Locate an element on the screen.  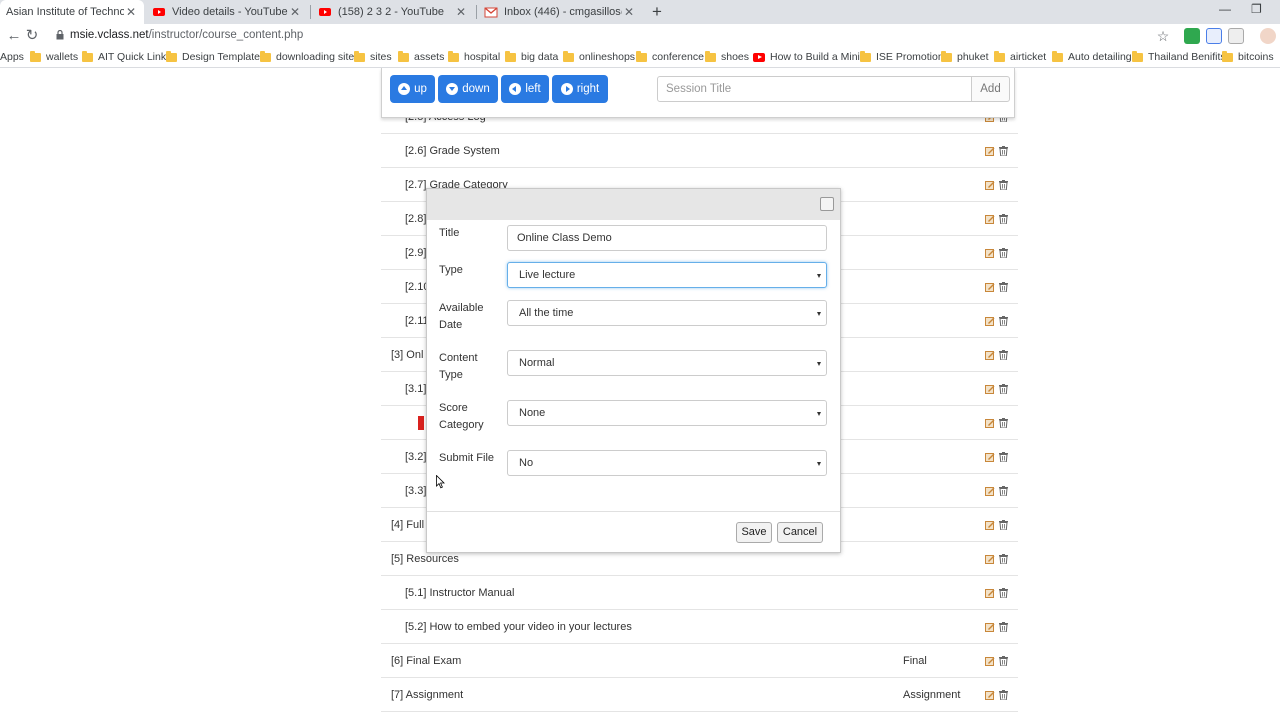
translate-icon is located at coordinates (1214, 36).